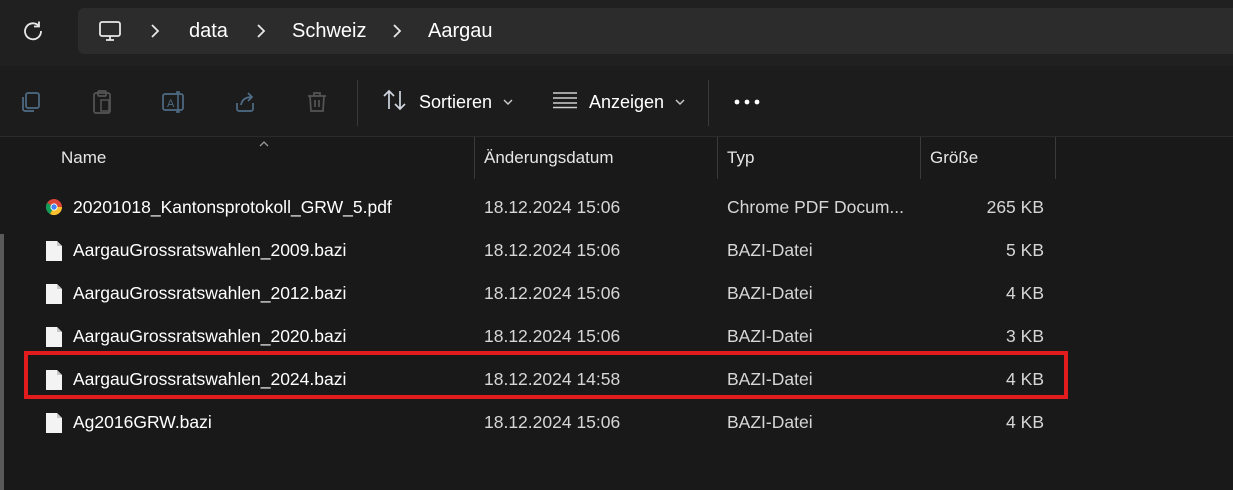 This screenshot has width=1233, height=490. What do you see at coordinates (1025, 250) in the screenshot?
I see `file-size: 5 KB` at bounding box center [1025, 250].